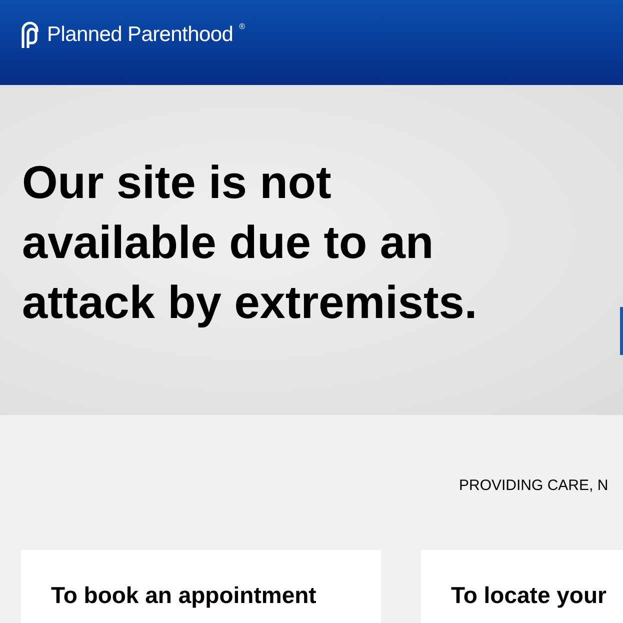 Image resolution: width=623 pixels, height=623 pixels. I want to click on registered-mark: ®, so click(242, 27).